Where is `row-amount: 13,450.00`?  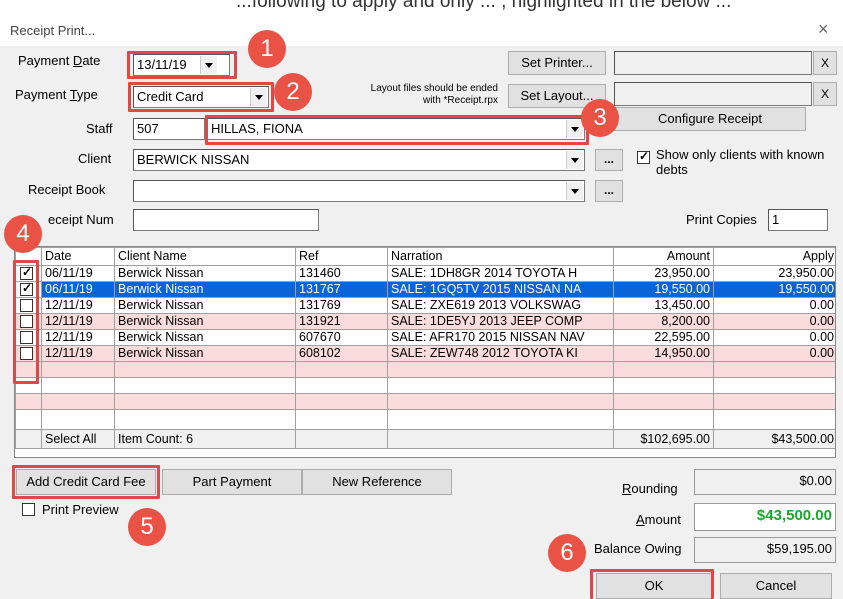
row-amount: 13,450.00 is located at coordinates (663, 305).